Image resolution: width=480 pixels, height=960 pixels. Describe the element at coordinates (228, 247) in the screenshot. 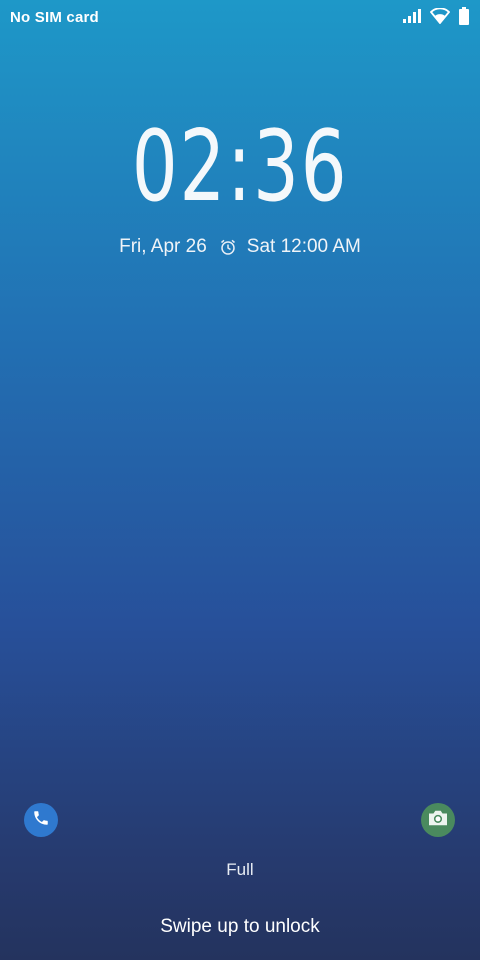

I see `alarm-icon` at that location.